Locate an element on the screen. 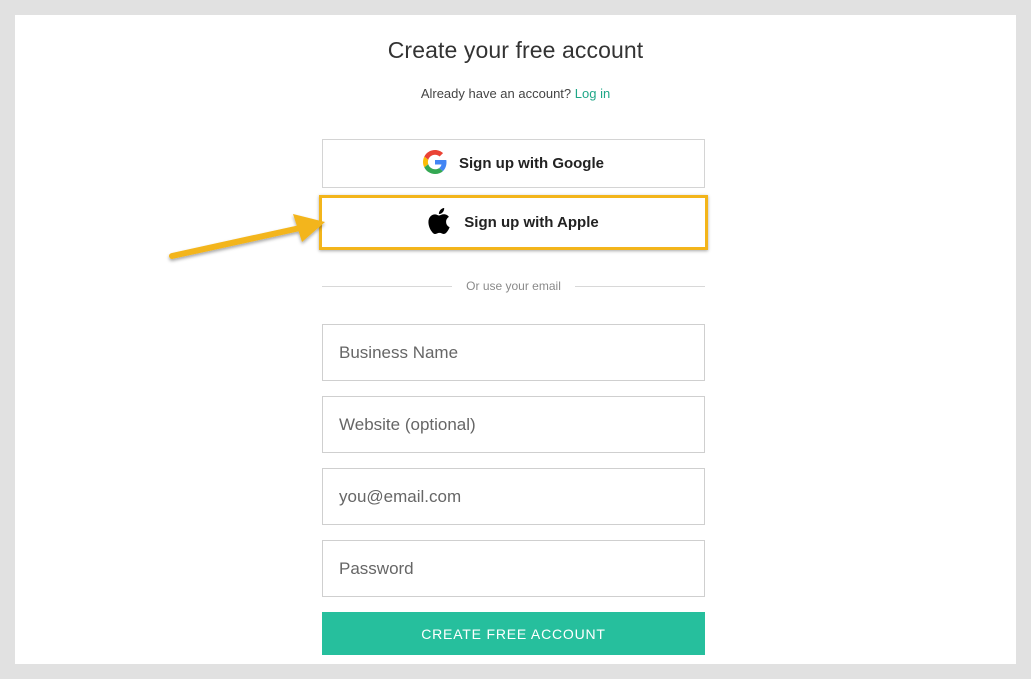  google-logo-icon is located at coordinates (435, 163).